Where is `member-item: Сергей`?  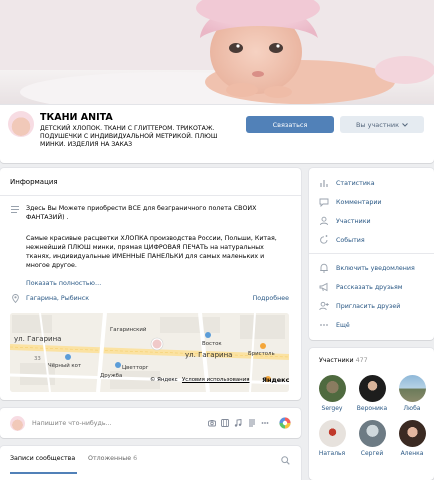 member-item: Сергей is located at coordinates (372, 438).